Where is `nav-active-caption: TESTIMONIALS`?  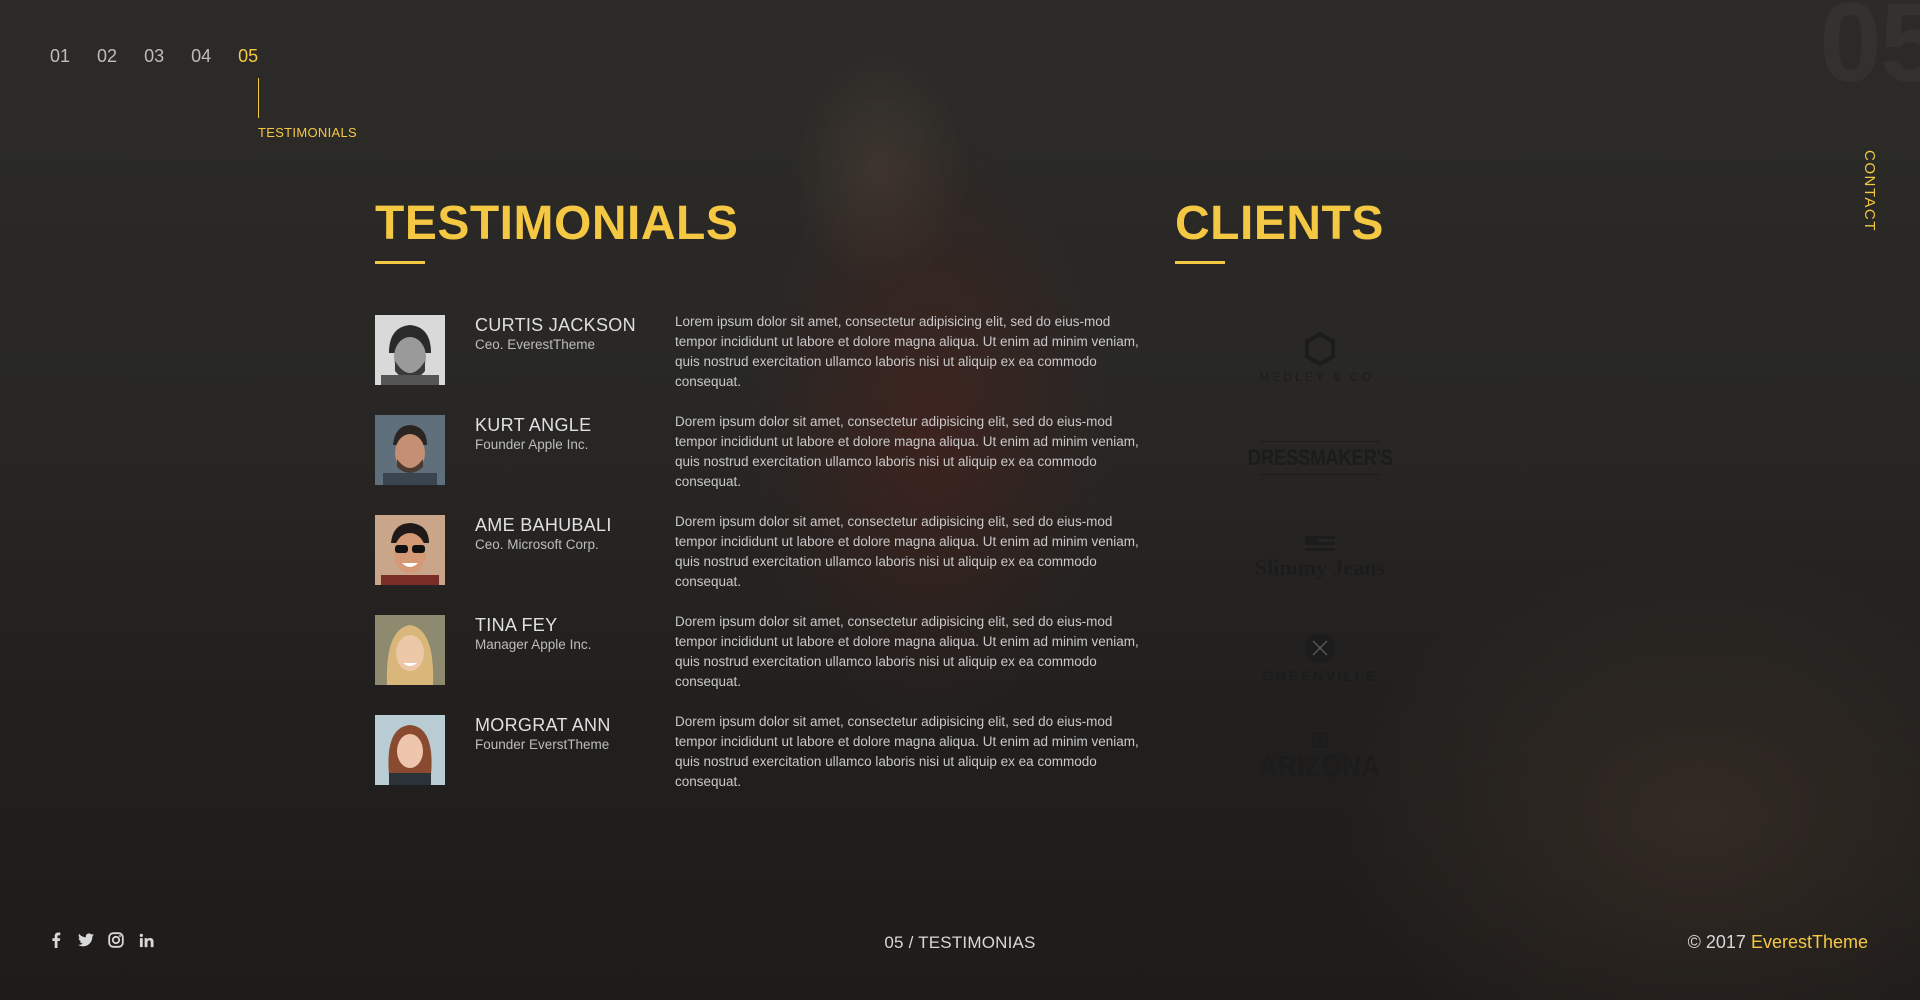
nav-active-caption: TESTIMONIALS is located at coordinates (307, 132).